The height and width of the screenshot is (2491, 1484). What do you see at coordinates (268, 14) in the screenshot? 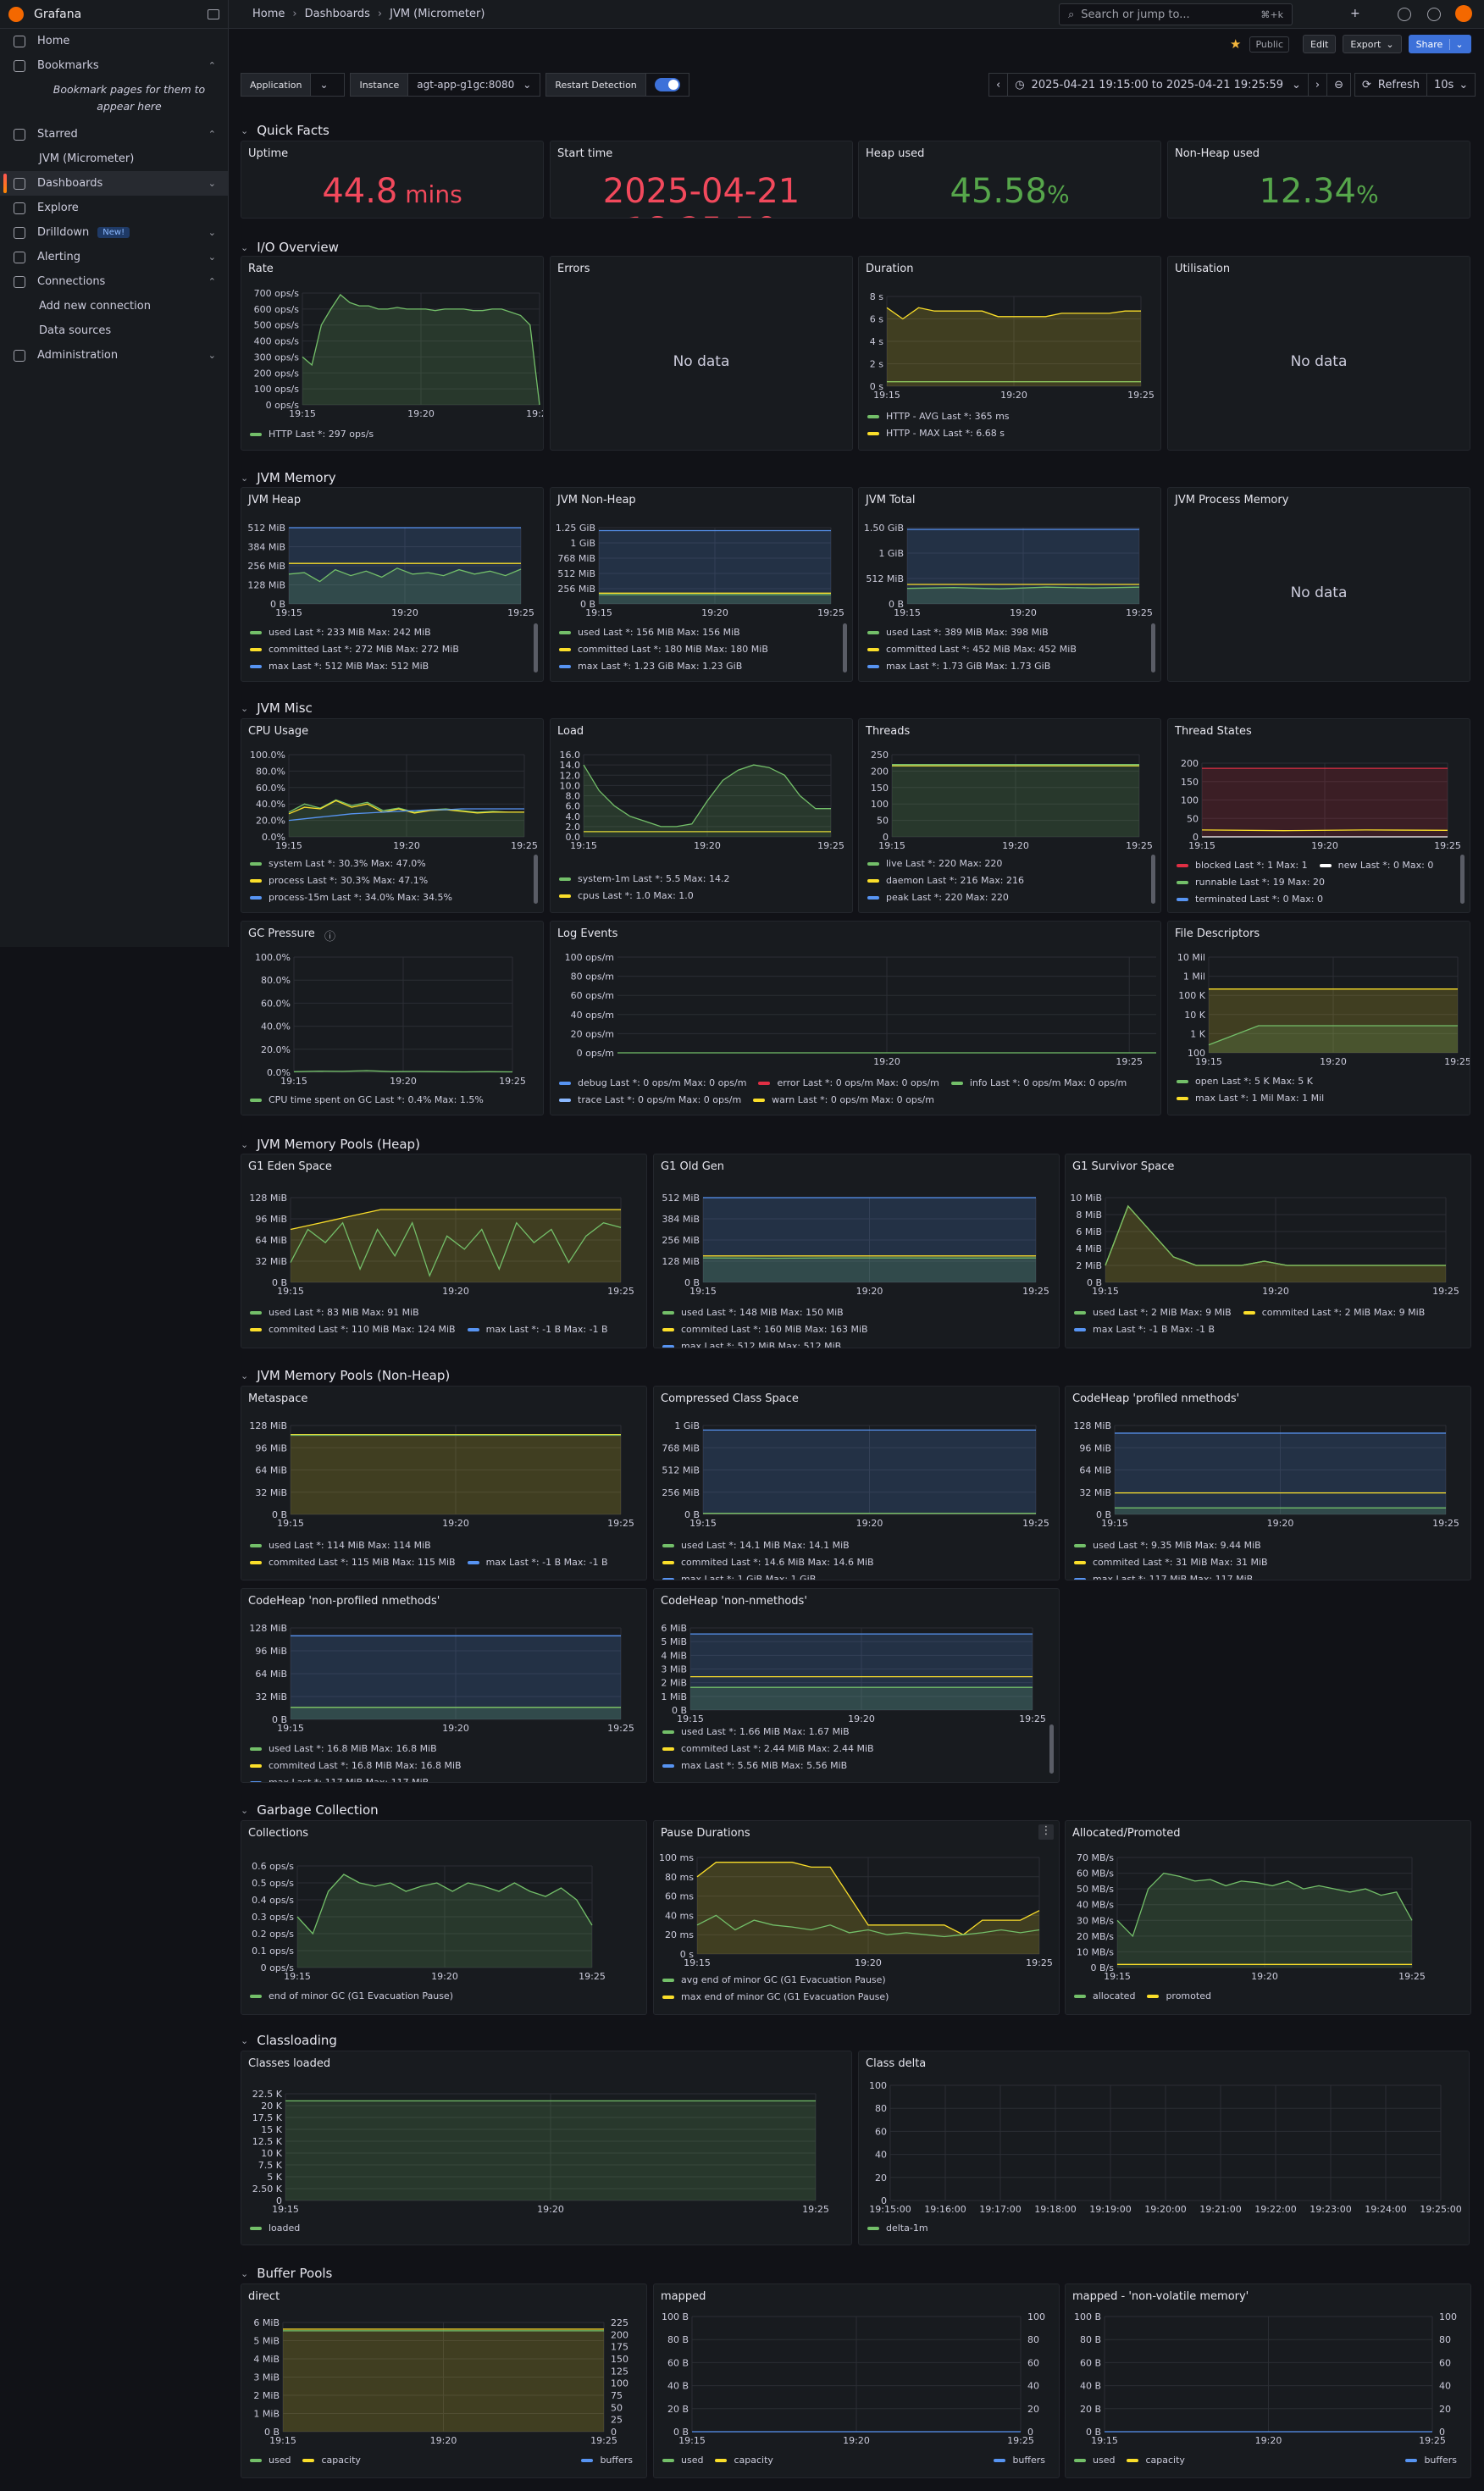
I see `breadcrumb-item: Home` at bounding box center [268, 14].